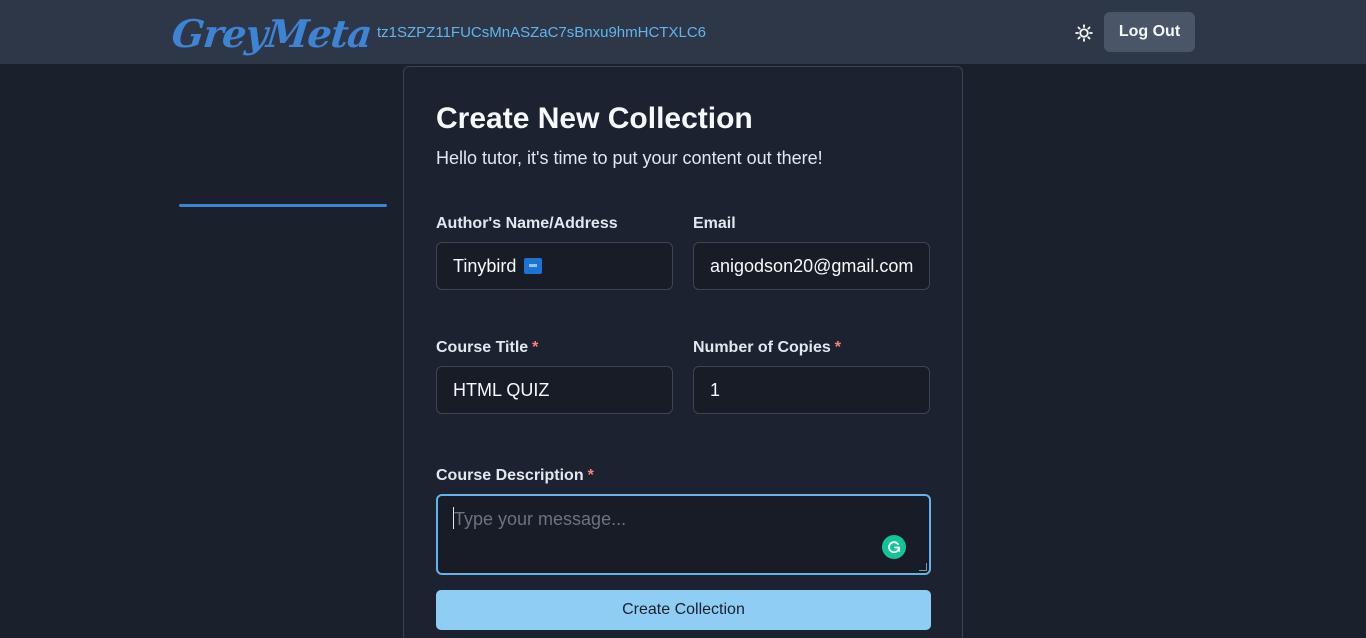 The height and width of the screenshot is (638, 1366). What do you see at coordinates (271, 34) in the screenshot?
I see `greymeta-logo: GreyMeta` at bounding box center [271, 34].